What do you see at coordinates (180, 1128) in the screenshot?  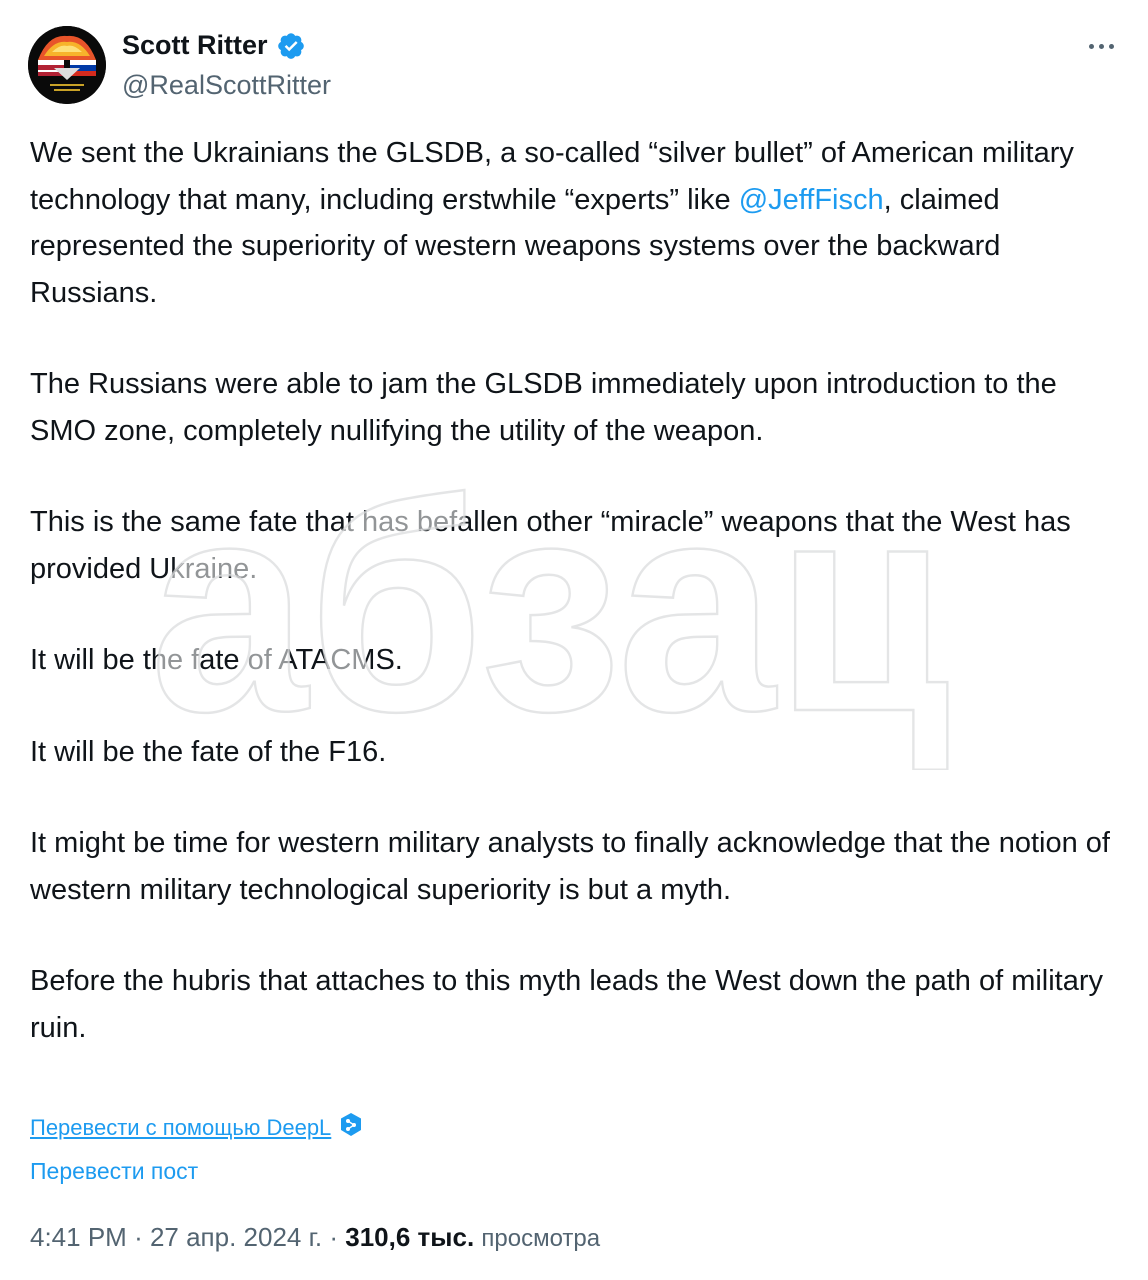 I see `deepl-translate-link: Перевести с помощью DeepL` at bounding box center [180, 1128].